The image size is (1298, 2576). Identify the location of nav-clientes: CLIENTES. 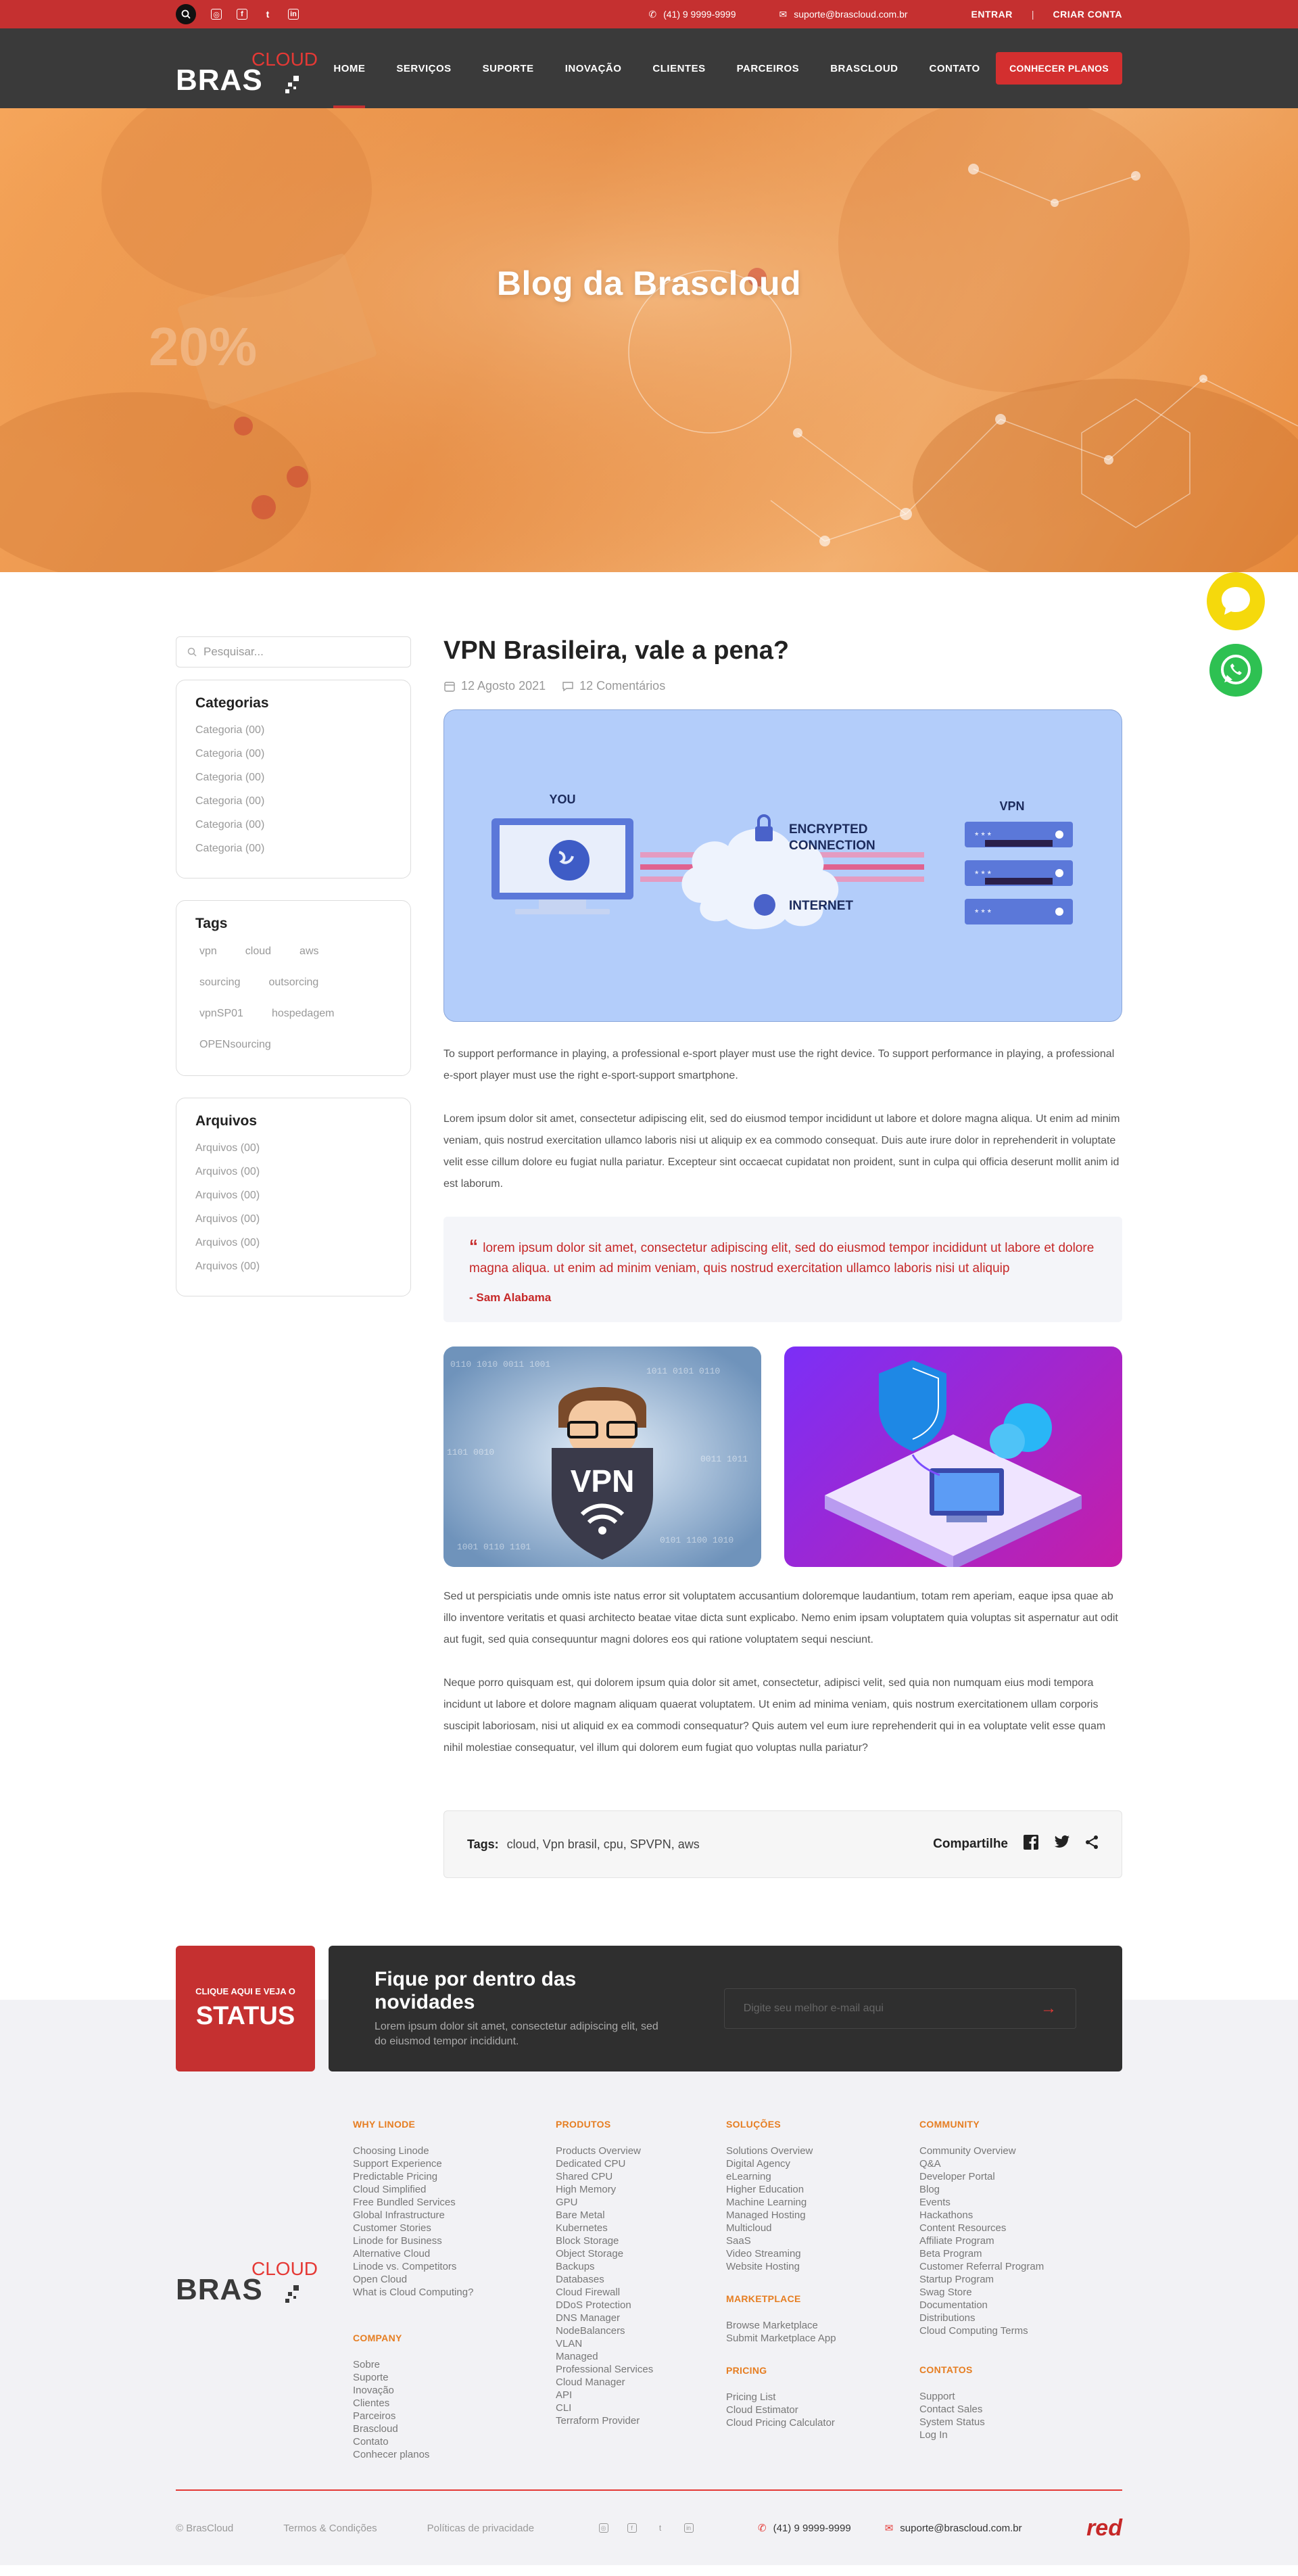
(678, 68).